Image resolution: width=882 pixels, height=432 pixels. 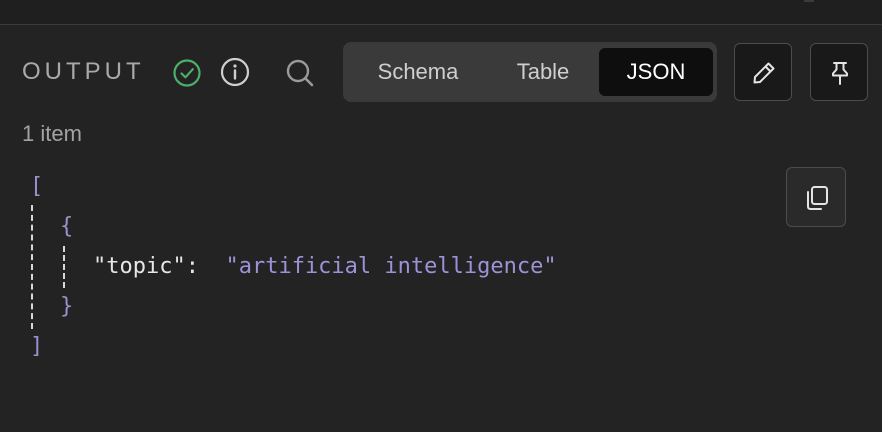 What do you see at coordinates (300, 73) in the screenshot?
I see `search-icon` at bounding box center [300, 73].